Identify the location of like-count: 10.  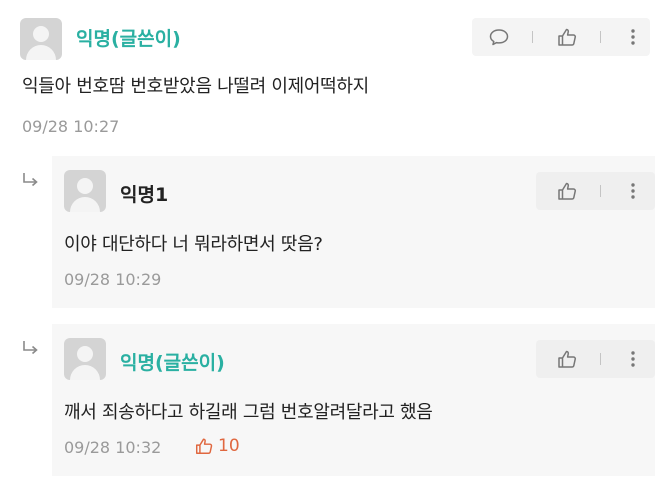
(217, 446).